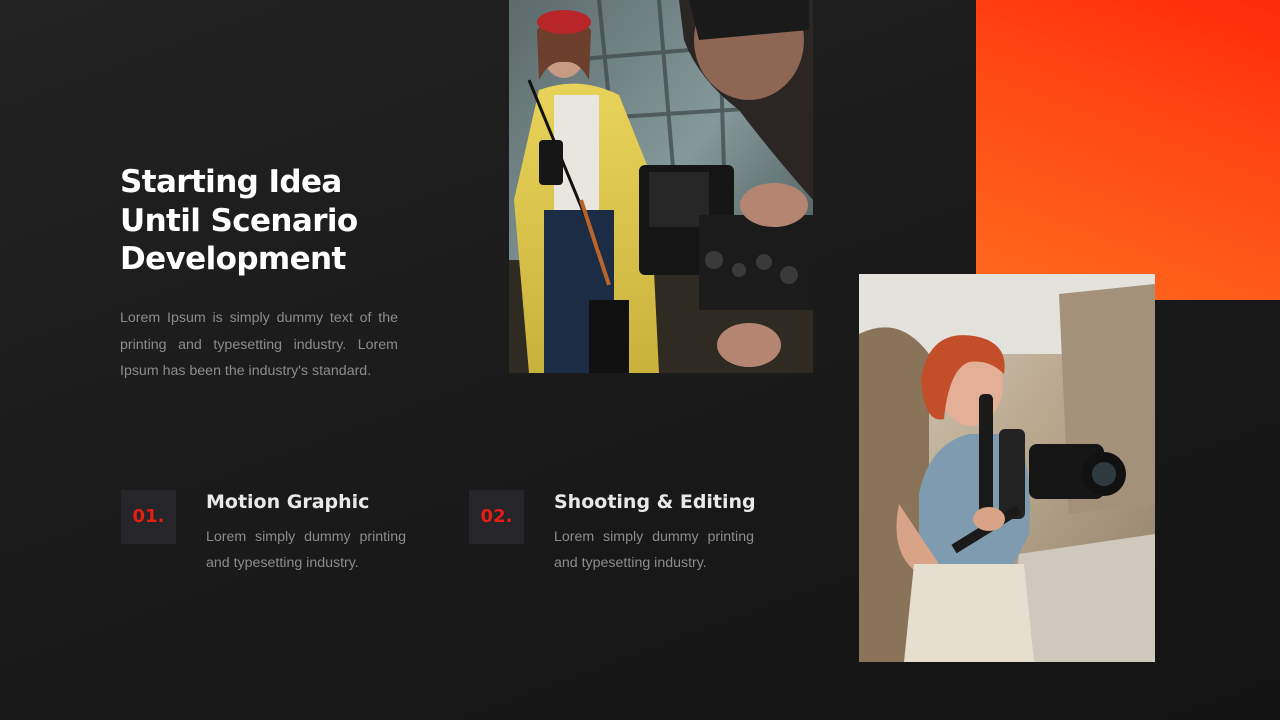 The height and width of the screenshot is (720, 1280). Describe the element at coordinates (148, 517) in the screenshot. I see `feature-number-badge: 01.` at that location.